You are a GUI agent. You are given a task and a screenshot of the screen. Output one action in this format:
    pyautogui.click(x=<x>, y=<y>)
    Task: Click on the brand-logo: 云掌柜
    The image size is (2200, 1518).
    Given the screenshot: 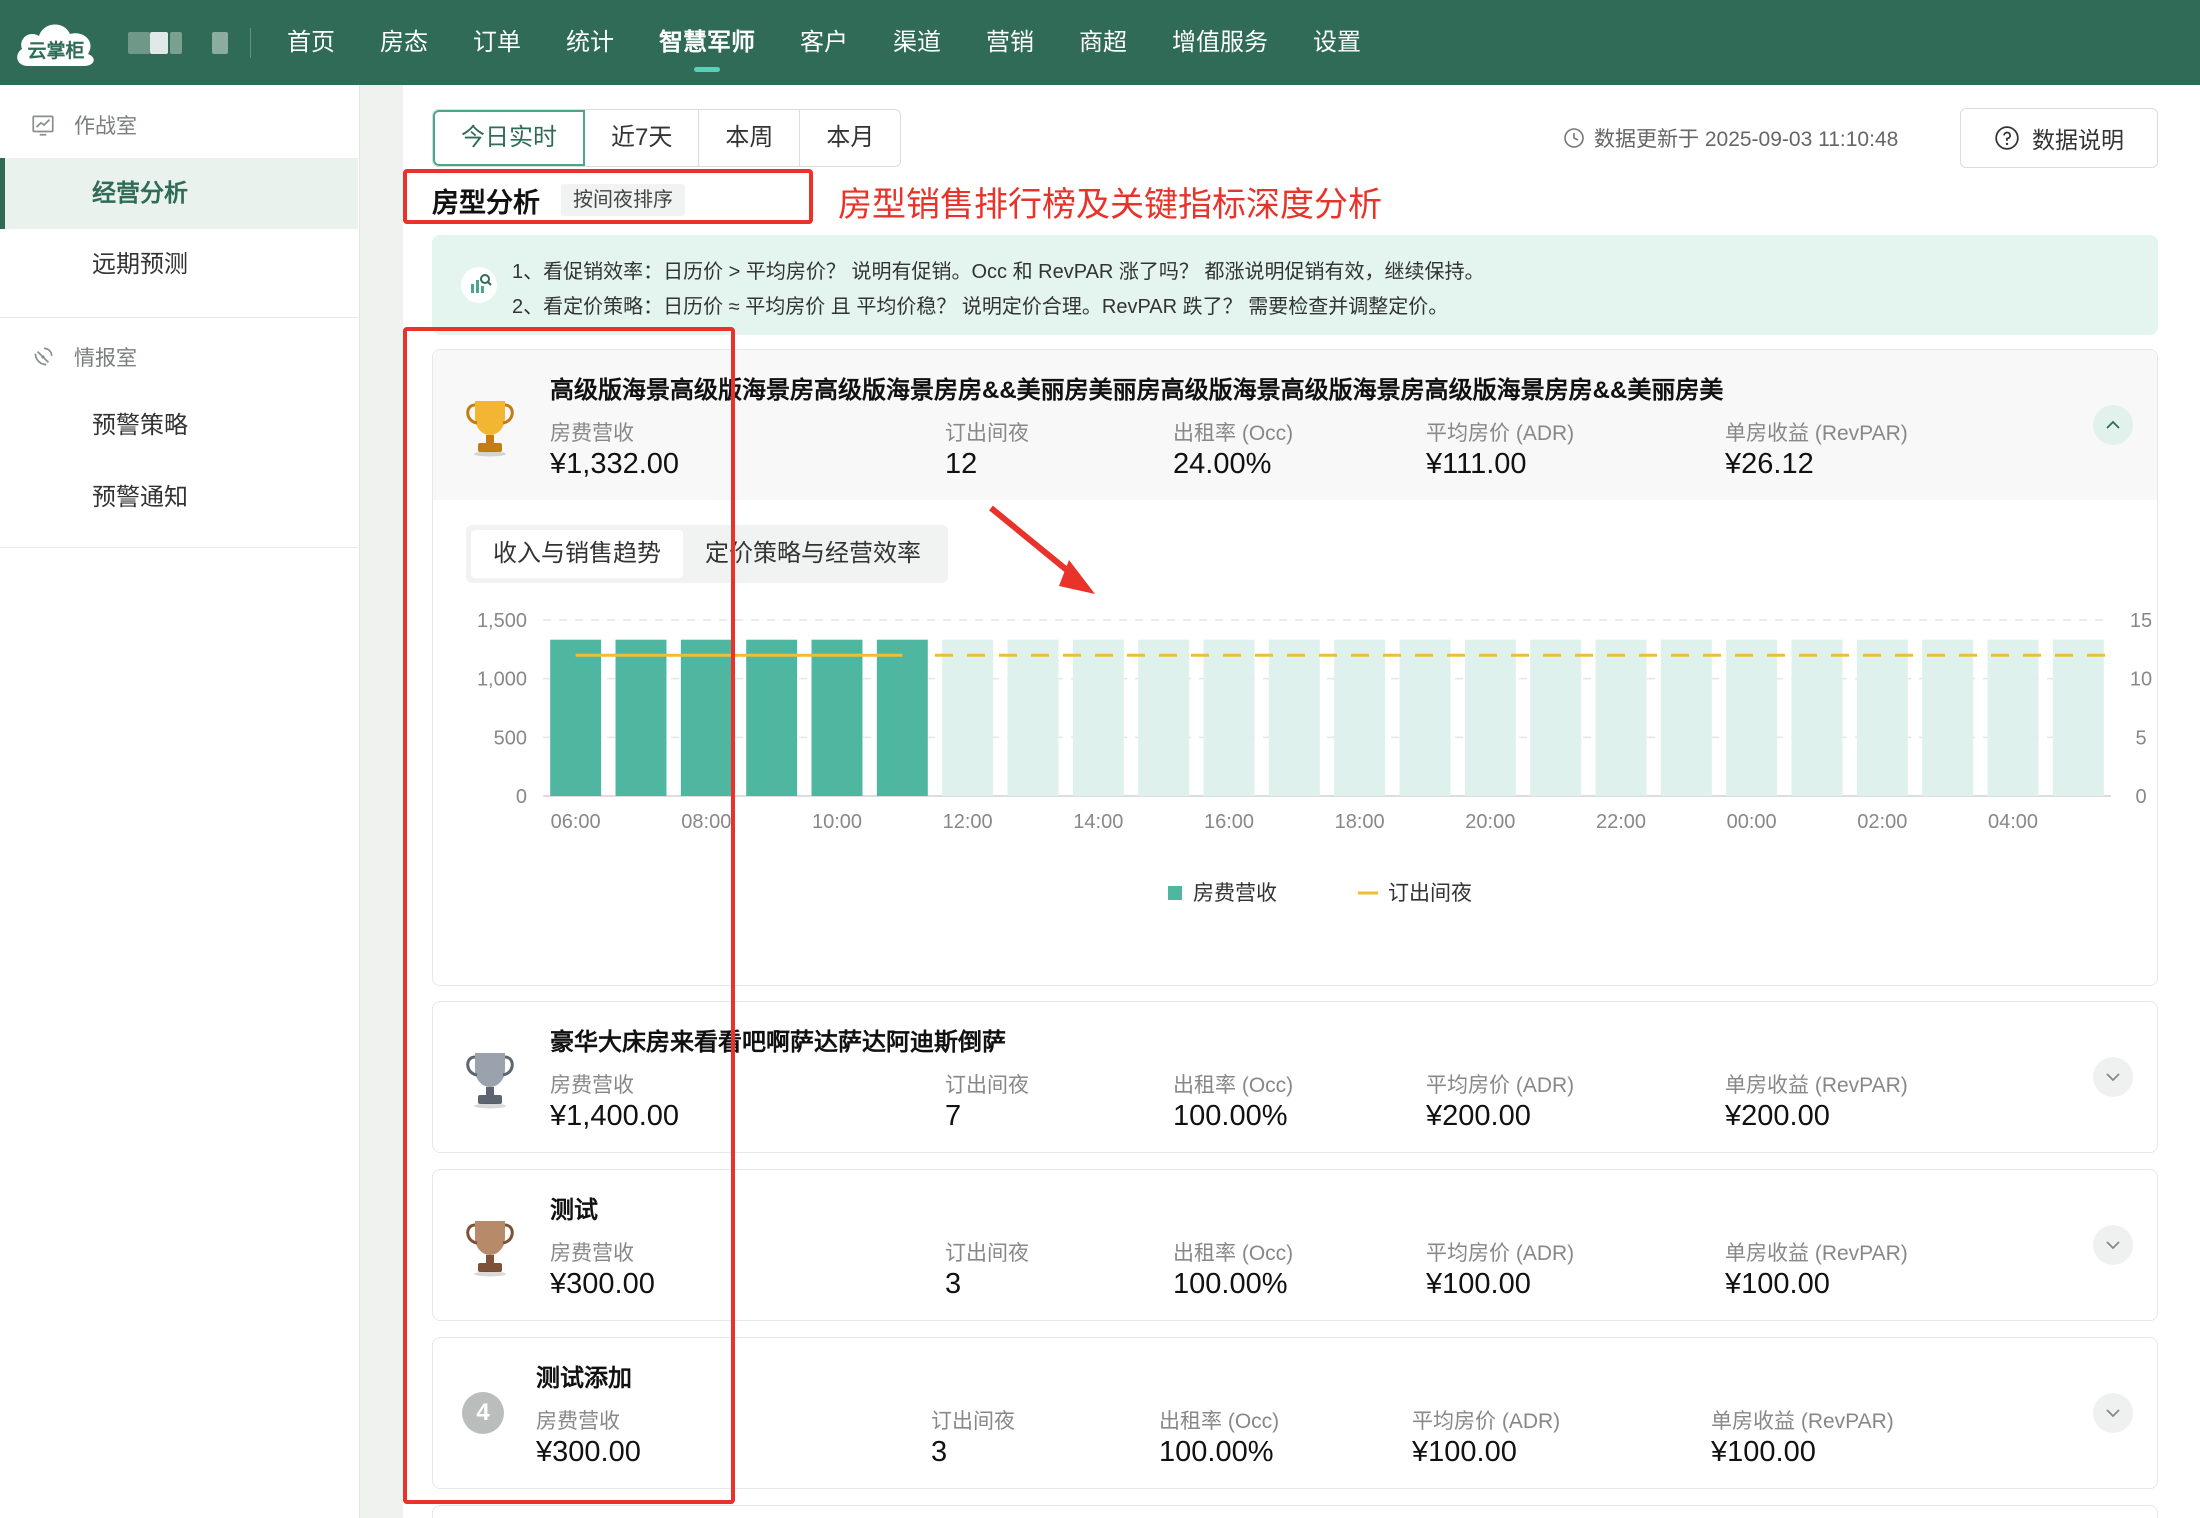 What is the action you would take?
    pyautogui.click(x=56, y=42)
    